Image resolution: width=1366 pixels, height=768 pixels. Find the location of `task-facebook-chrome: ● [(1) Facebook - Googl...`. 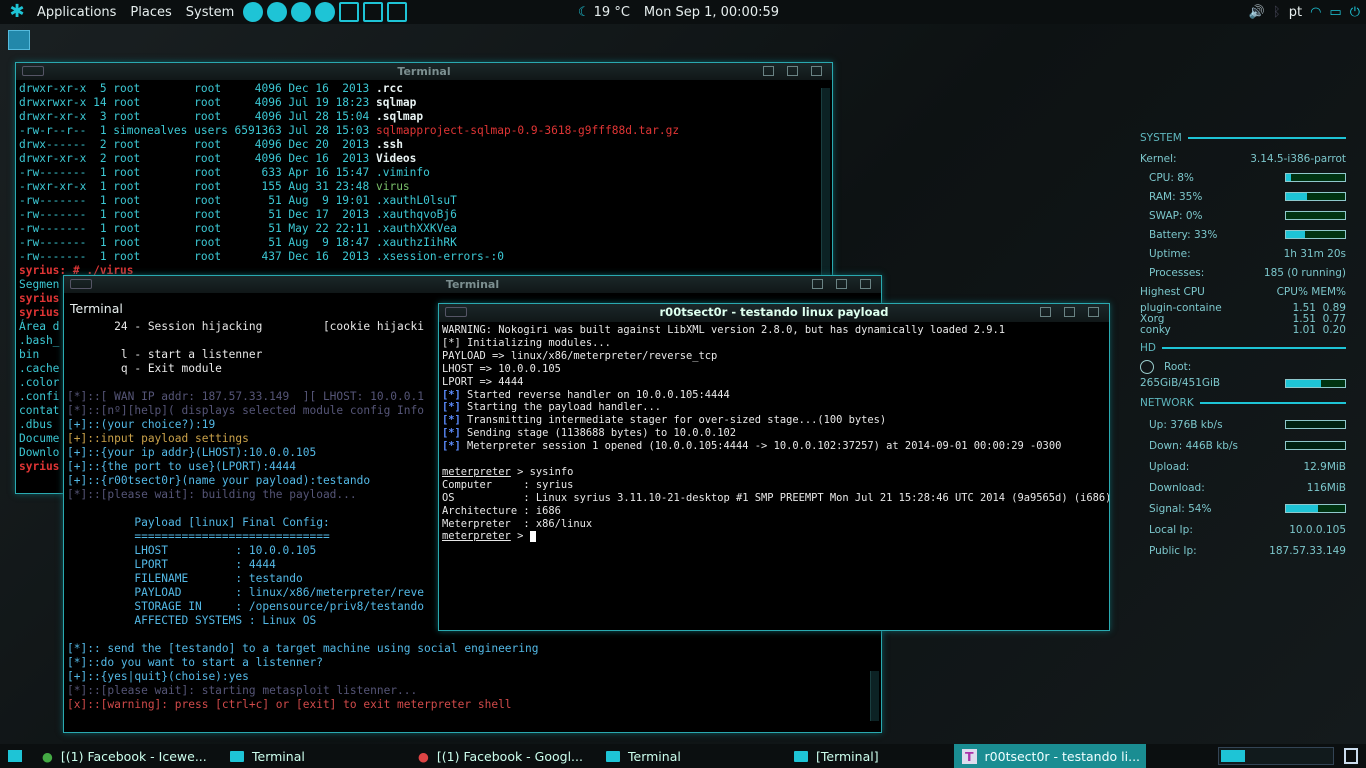

task-facebook-chrome: ● [(1) Facebook - Googl... is located at coordinates (504, 756).